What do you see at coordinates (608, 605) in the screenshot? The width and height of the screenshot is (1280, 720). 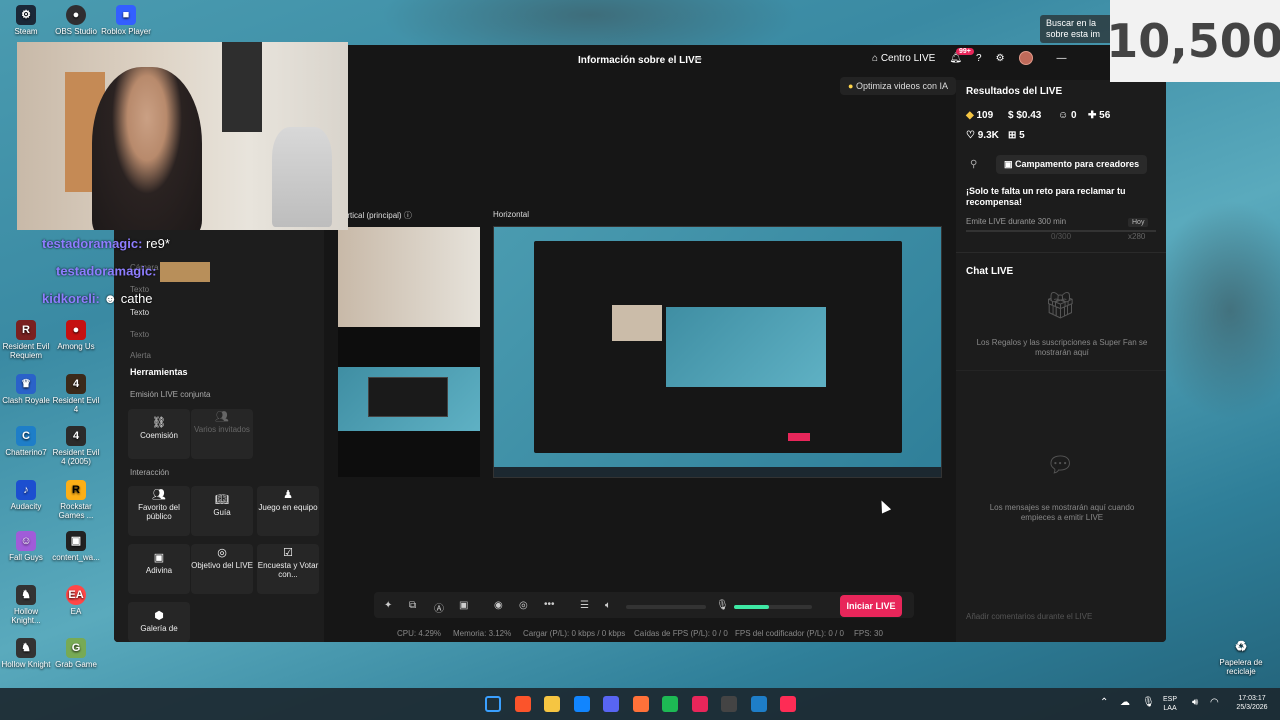 I see `speaker-icon: 🔈︎` at bounding box center [608, 605].